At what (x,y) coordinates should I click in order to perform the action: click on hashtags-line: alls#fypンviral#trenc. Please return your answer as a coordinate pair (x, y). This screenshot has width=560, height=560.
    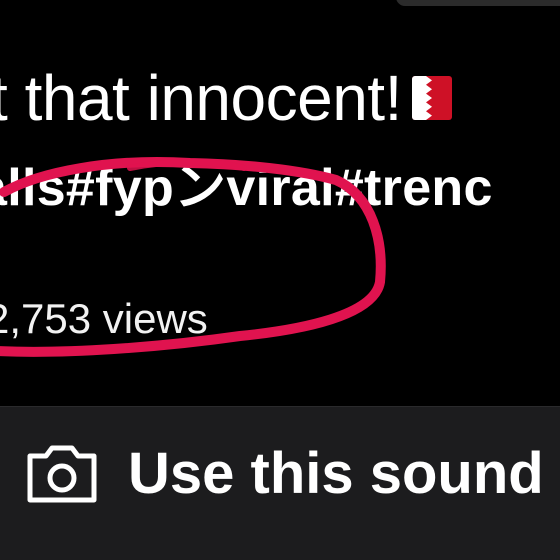
    Looking at the image, I should click on (280, 191).